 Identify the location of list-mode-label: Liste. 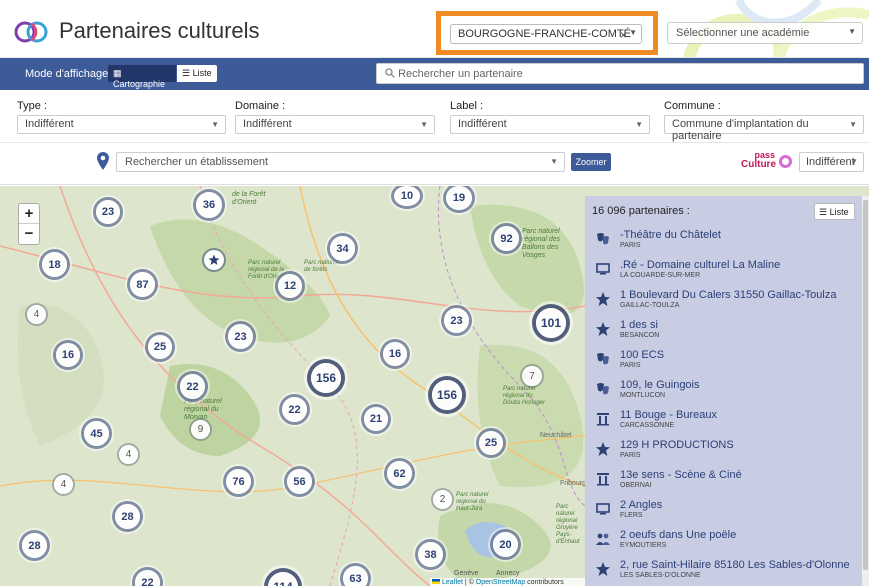
(202, 73).